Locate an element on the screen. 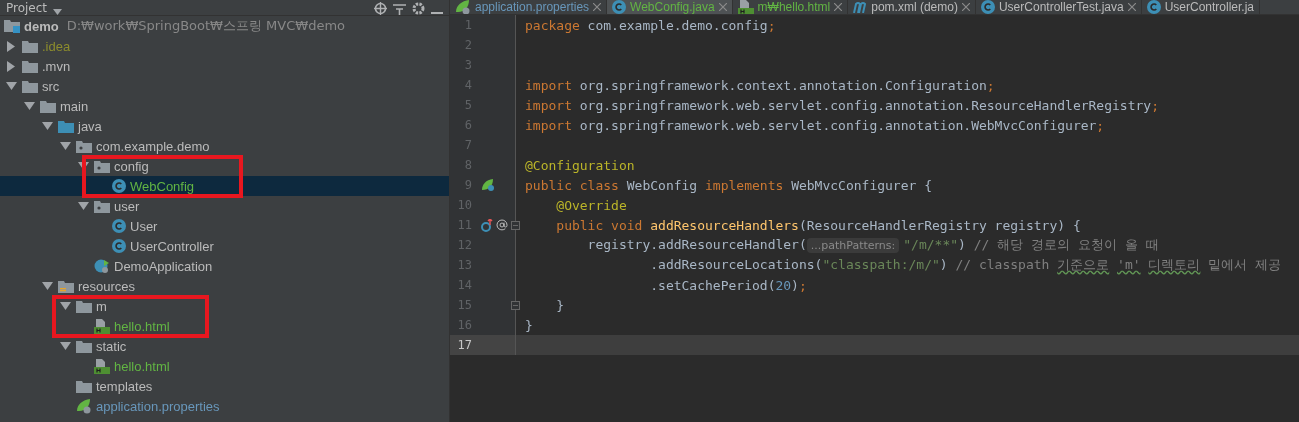 Image resolution: width=1299 pixels, height=422 pixels. code-line: .setCachePeriod(20); is located at coordinates (728, 285).